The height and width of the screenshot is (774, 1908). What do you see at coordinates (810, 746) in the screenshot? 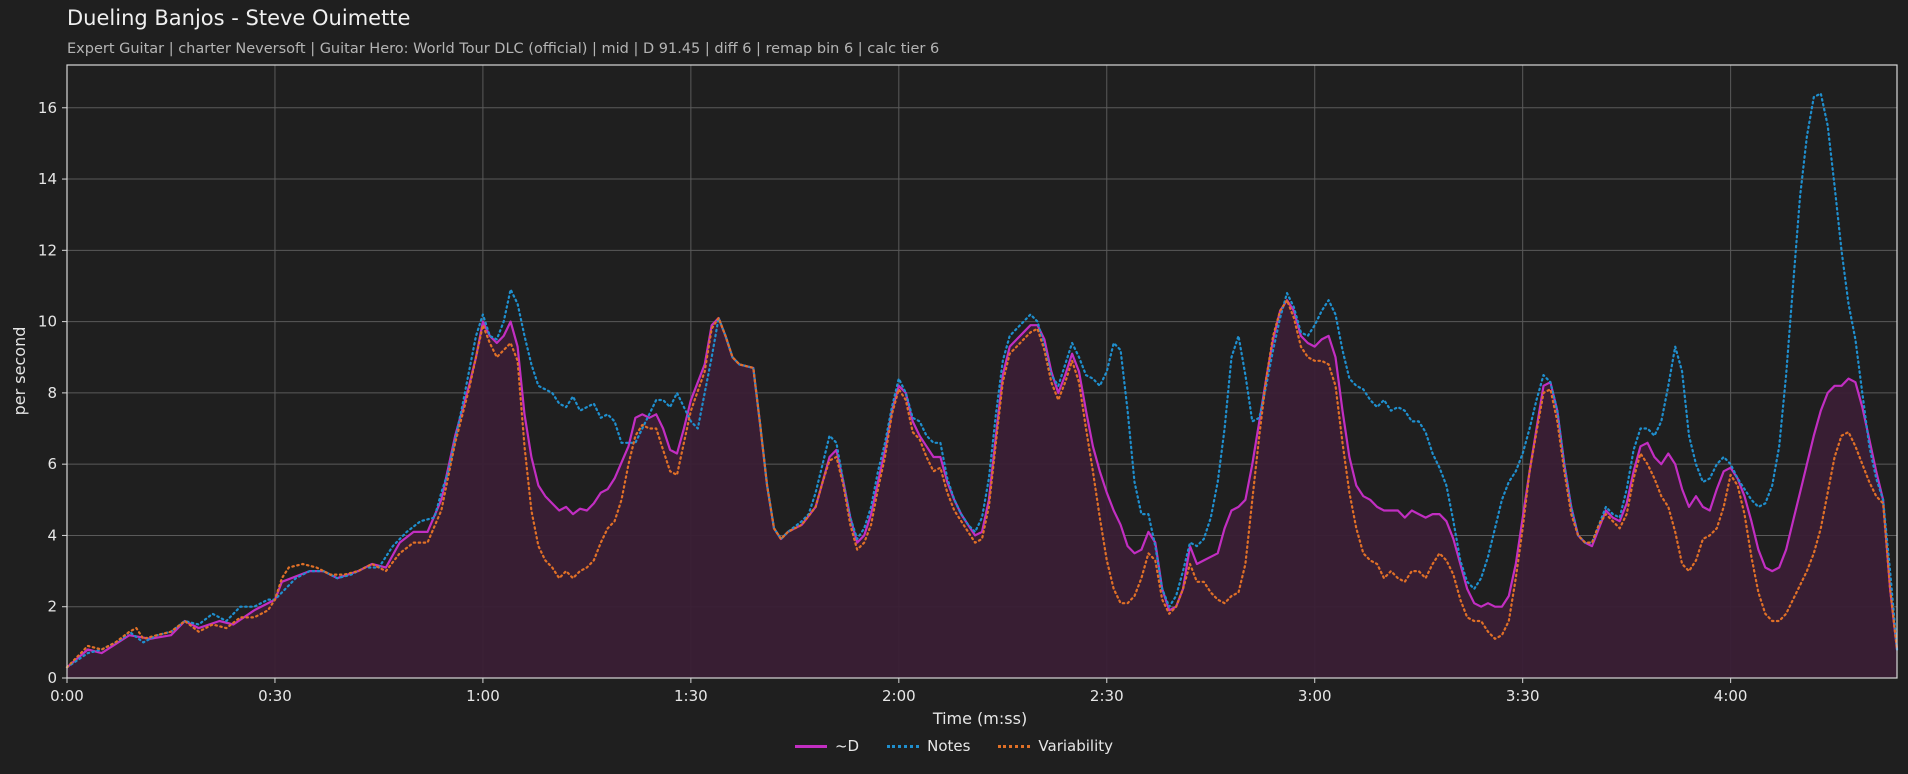
I see `legend-swatch-d` at bounding box center [810, 746].